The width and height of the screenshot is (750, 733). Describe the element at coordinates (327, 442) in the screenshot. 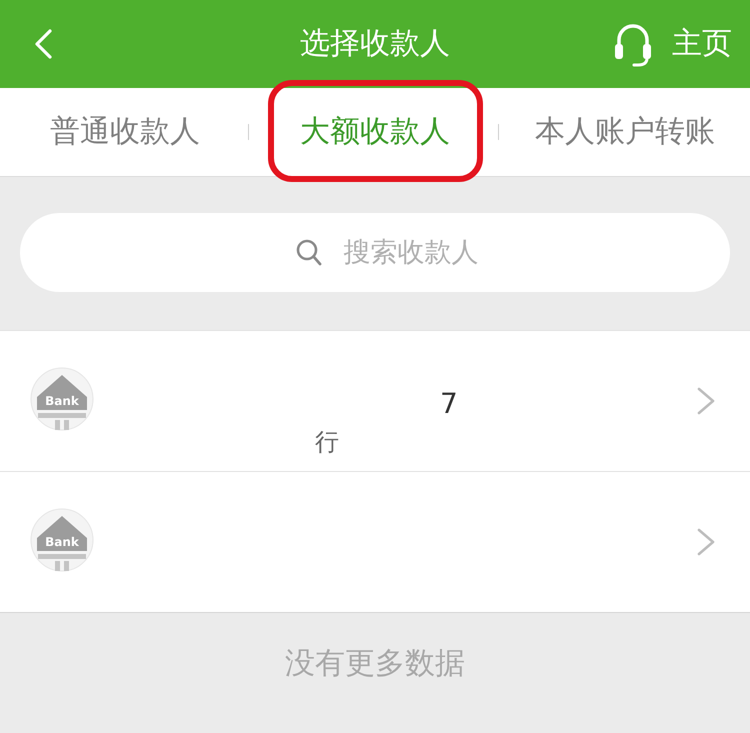

I see `bank-name: 行` at that location.